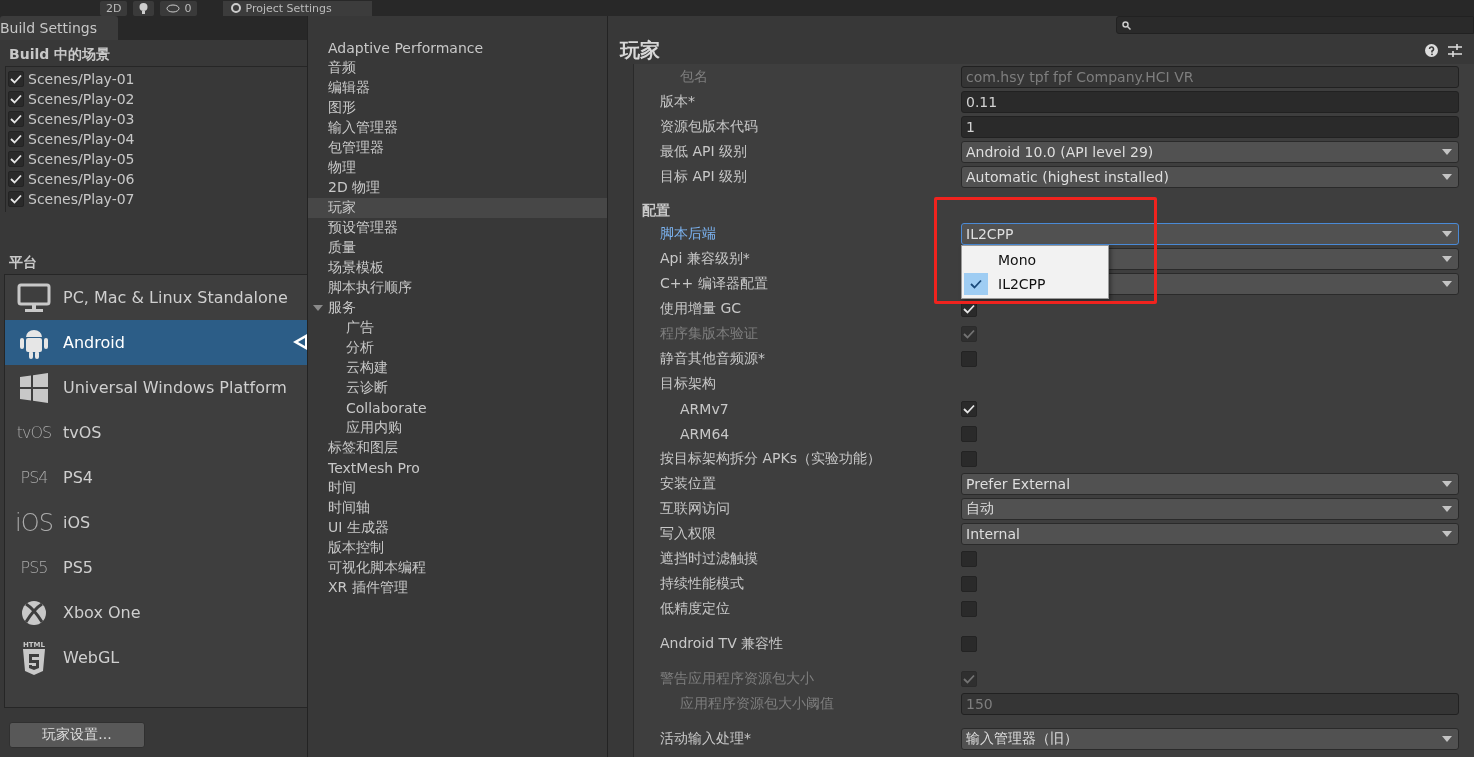 Image resolution: width=1474 pixels, height=757 pixels. What do you see at coordinates (457, 308) in the screenshot?
I see `nav-item: 服务` at bounding box center [457, 308].